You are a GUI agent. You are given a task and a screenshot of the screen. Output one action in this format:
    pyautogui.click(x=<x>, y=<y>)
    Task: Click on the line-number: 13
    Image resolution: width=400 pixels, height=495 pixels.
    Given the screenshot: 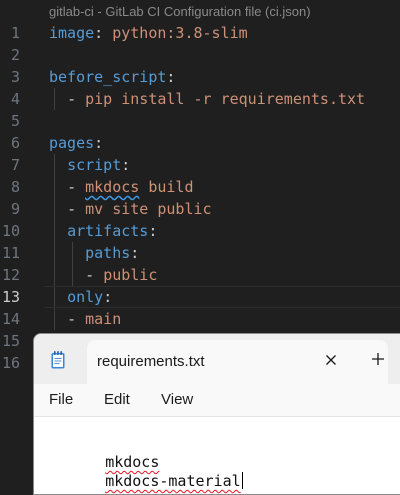 What is the action you would take?
    pyautogui.click(x=10, y=297)
    